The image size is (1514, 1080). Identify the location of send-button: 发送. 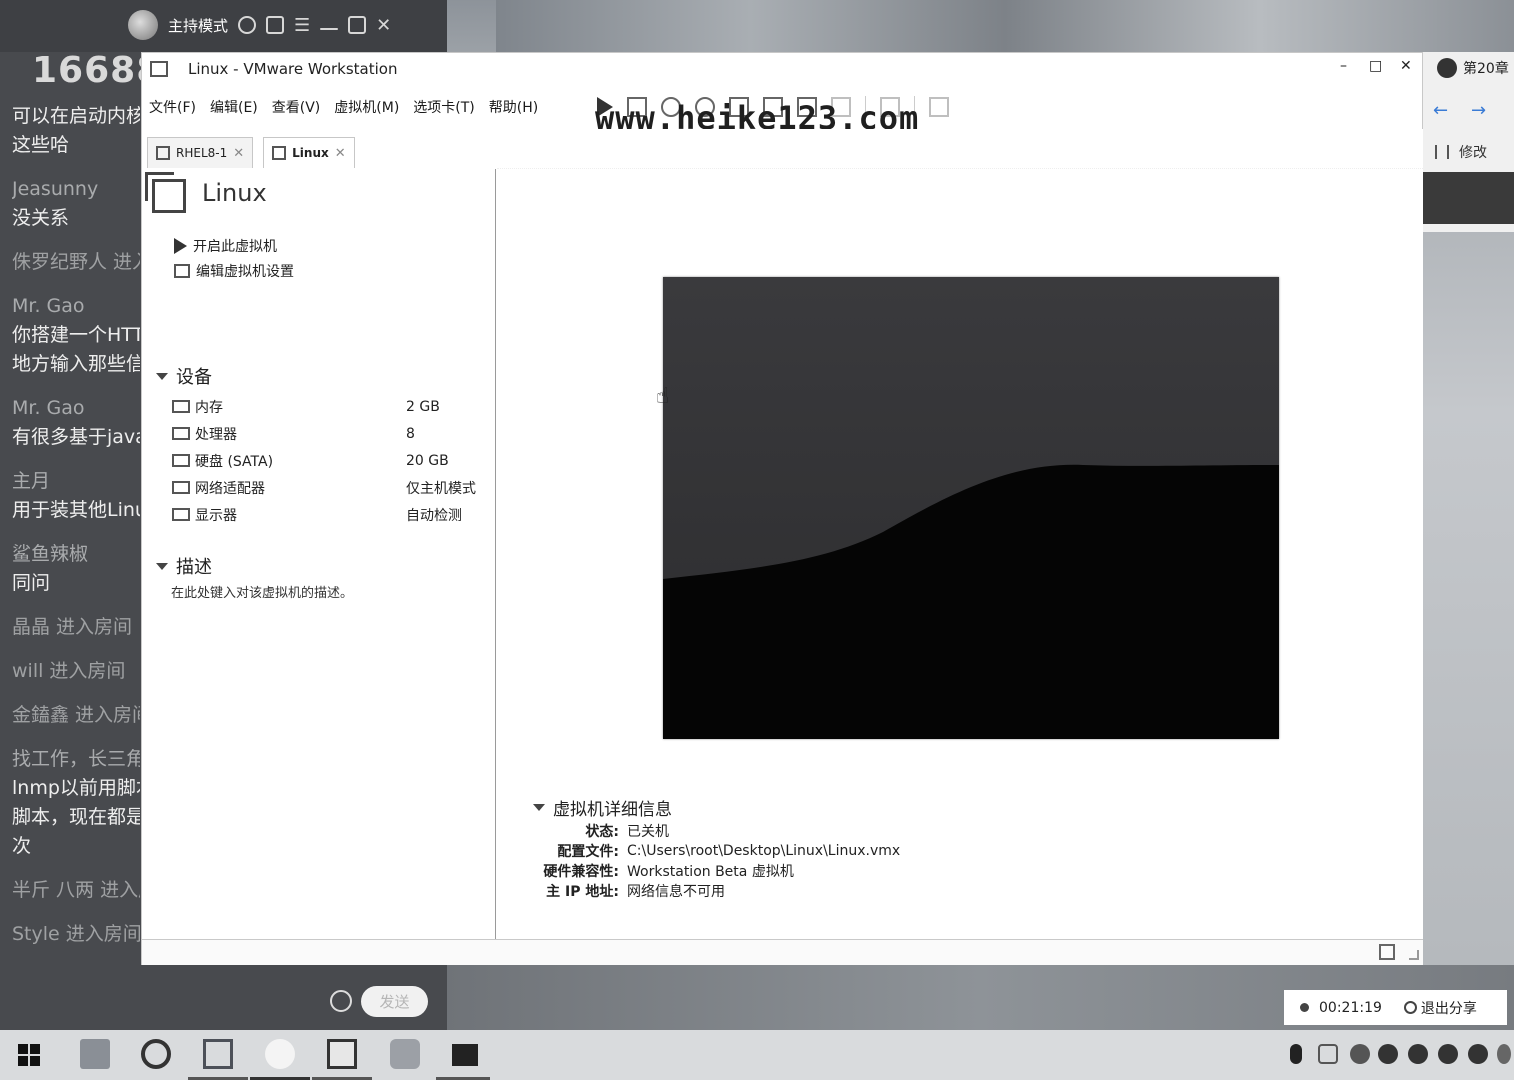
(394, 1001).